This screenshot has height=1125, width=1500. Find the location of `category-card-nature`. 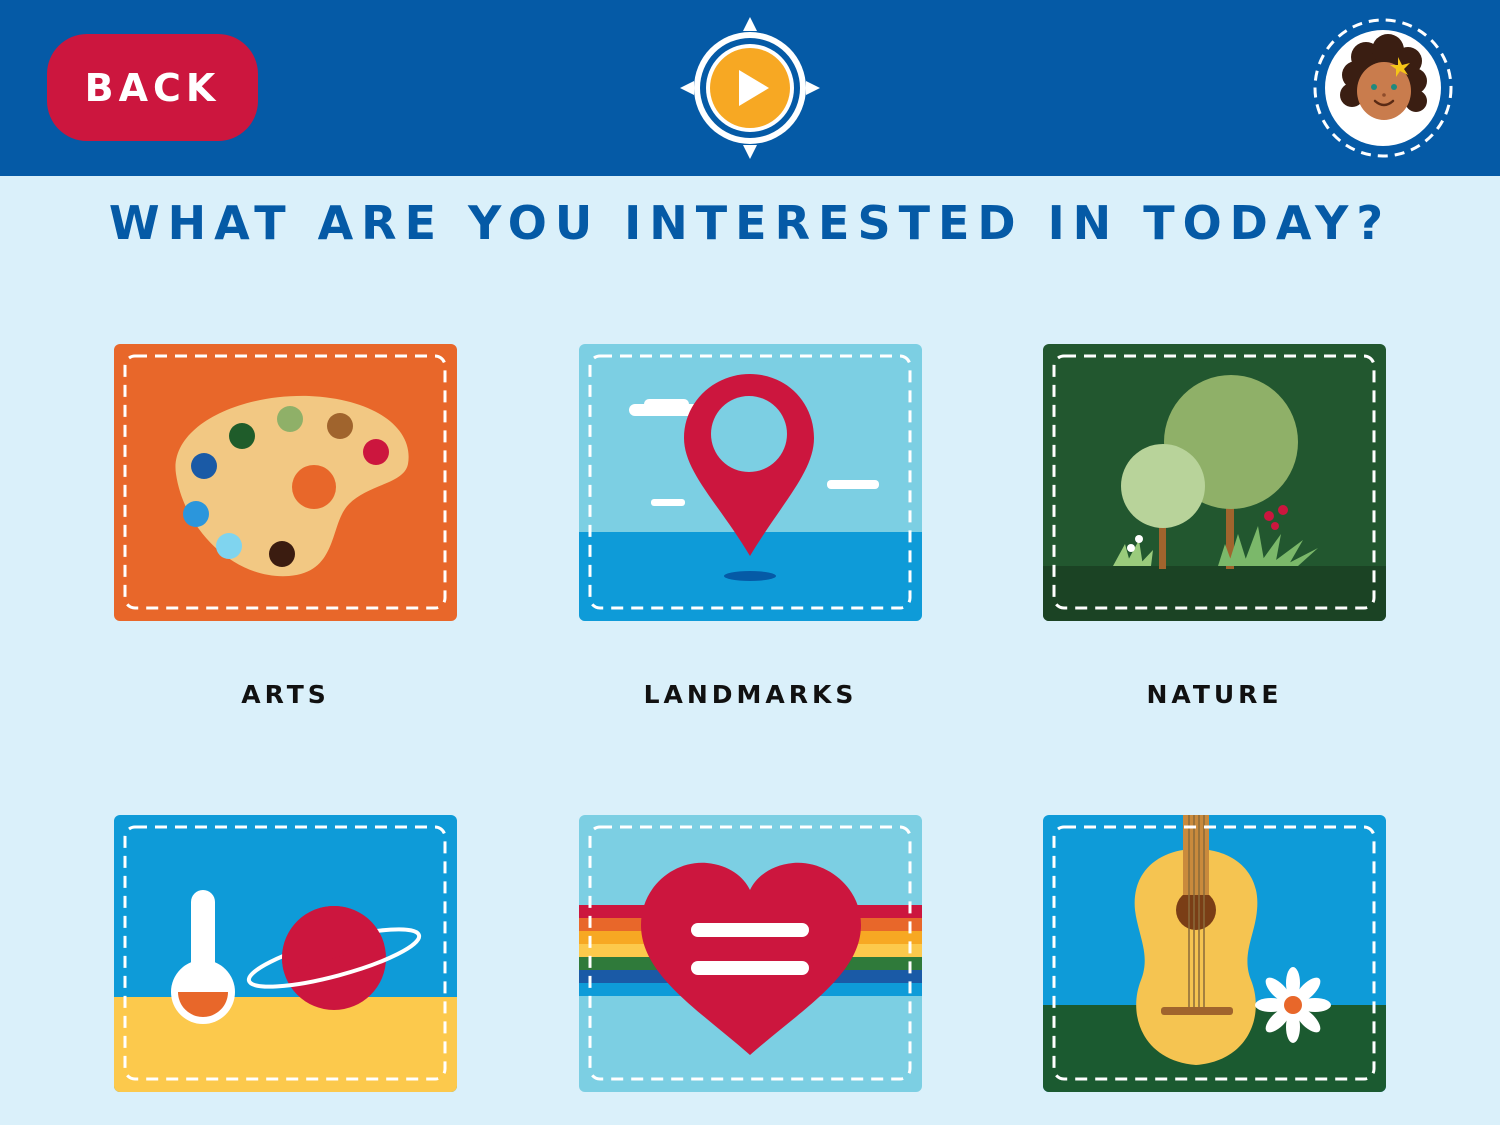

category-card-nature is located at coordinates (1214, 482).